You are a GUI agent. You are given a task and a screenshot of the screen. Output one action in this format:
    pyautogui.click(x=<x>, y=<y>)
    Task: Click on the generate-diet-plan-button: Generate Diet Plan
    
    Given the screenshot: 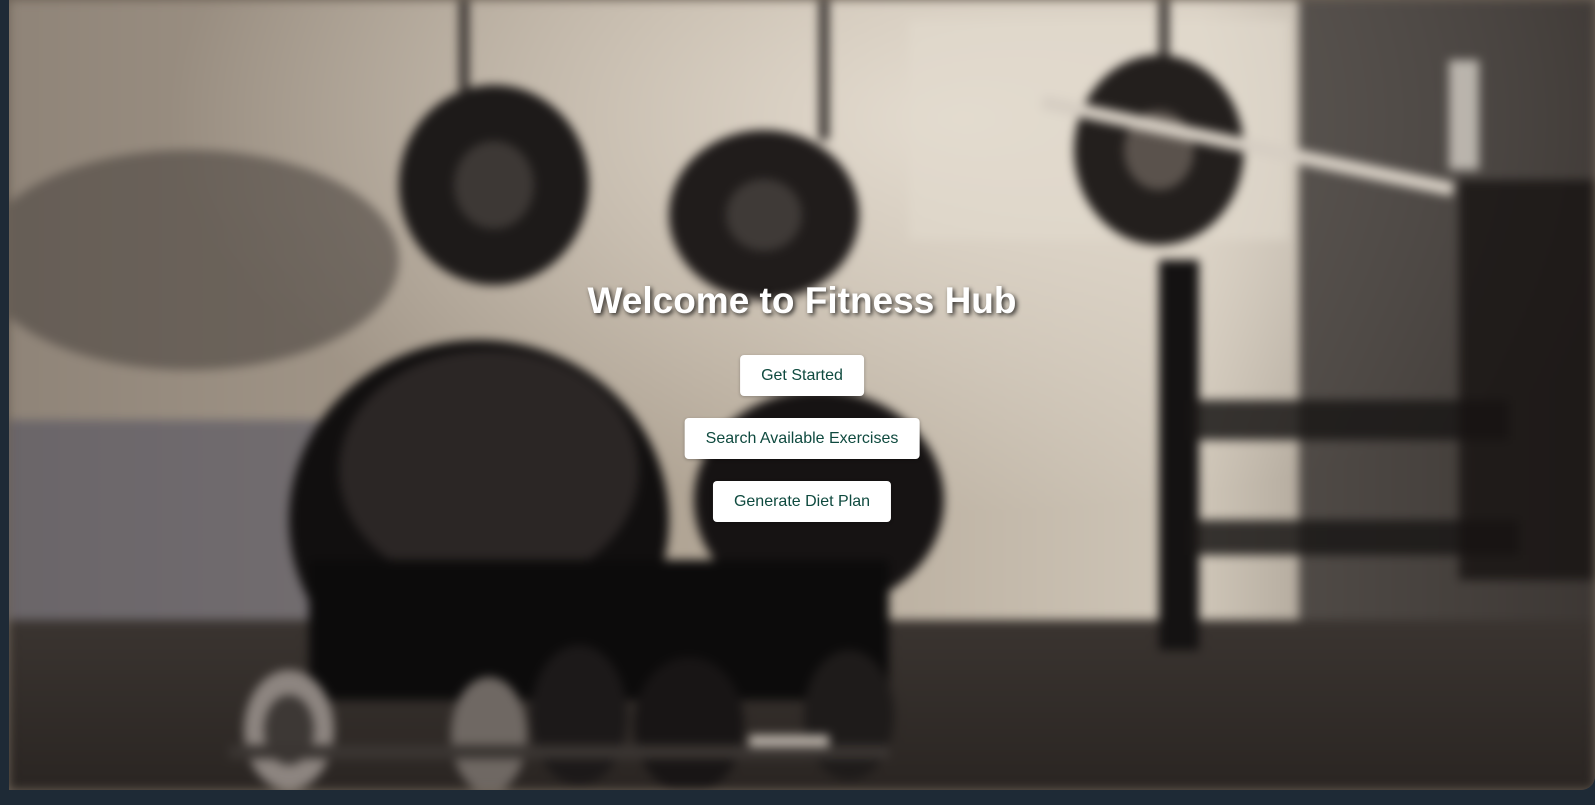 What is the action you would take?
    pyautogui.click(x=802, y=501)
    